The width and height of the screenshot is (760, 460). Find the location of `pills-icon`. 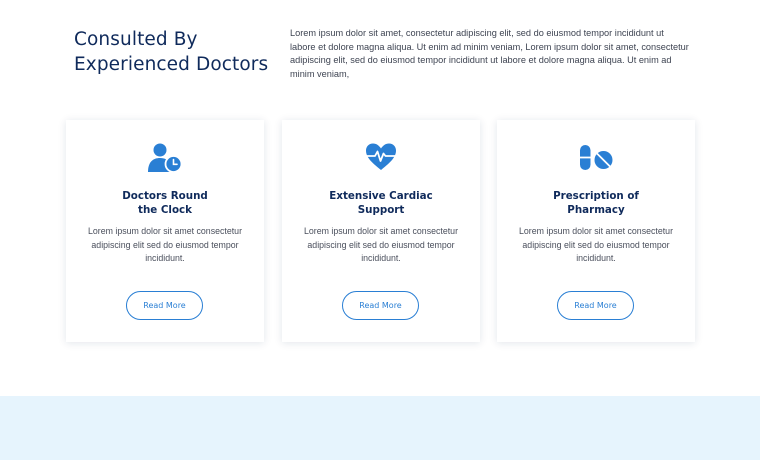

pills-icon is located at coordinates (596, 159).